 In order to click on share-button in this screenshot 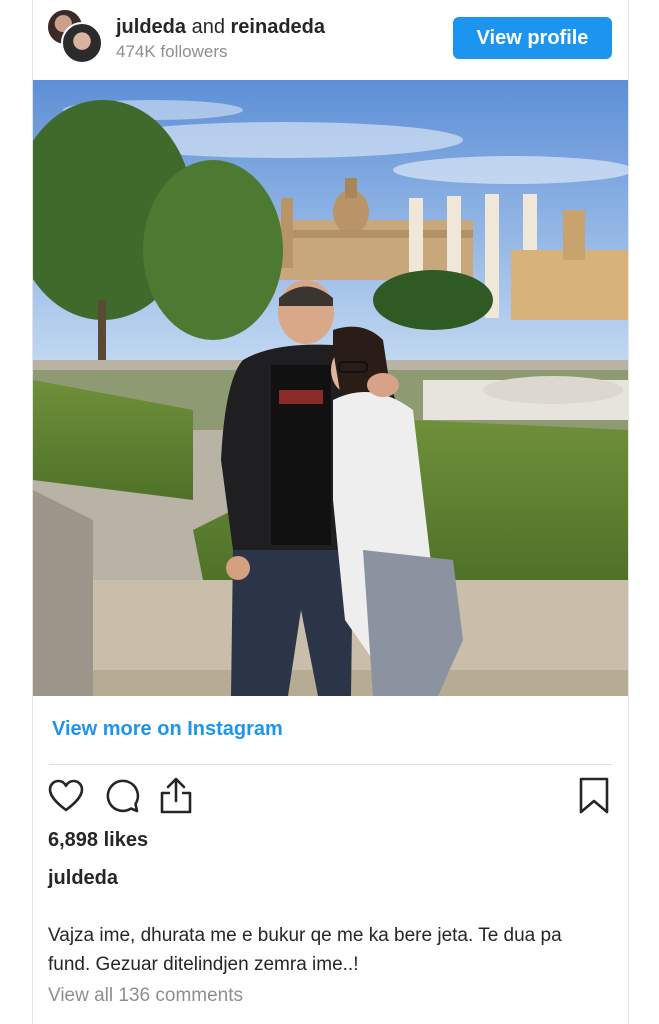, I will do `click(176, 796)`.